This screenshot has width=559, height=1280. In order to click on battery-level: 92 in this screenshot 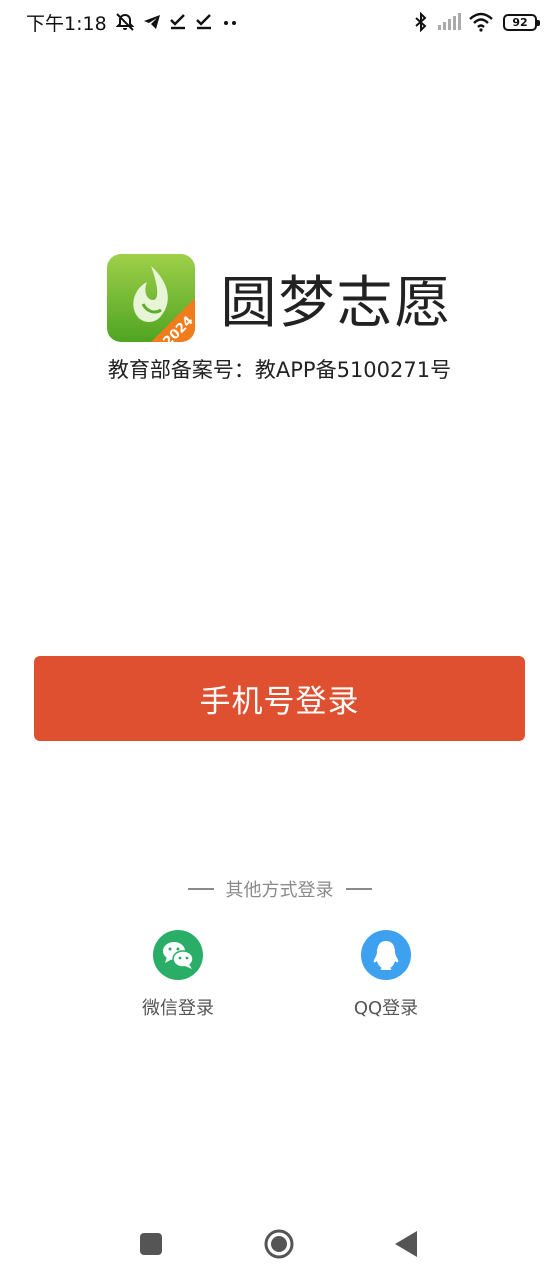, I will do `click(520, 22)`.